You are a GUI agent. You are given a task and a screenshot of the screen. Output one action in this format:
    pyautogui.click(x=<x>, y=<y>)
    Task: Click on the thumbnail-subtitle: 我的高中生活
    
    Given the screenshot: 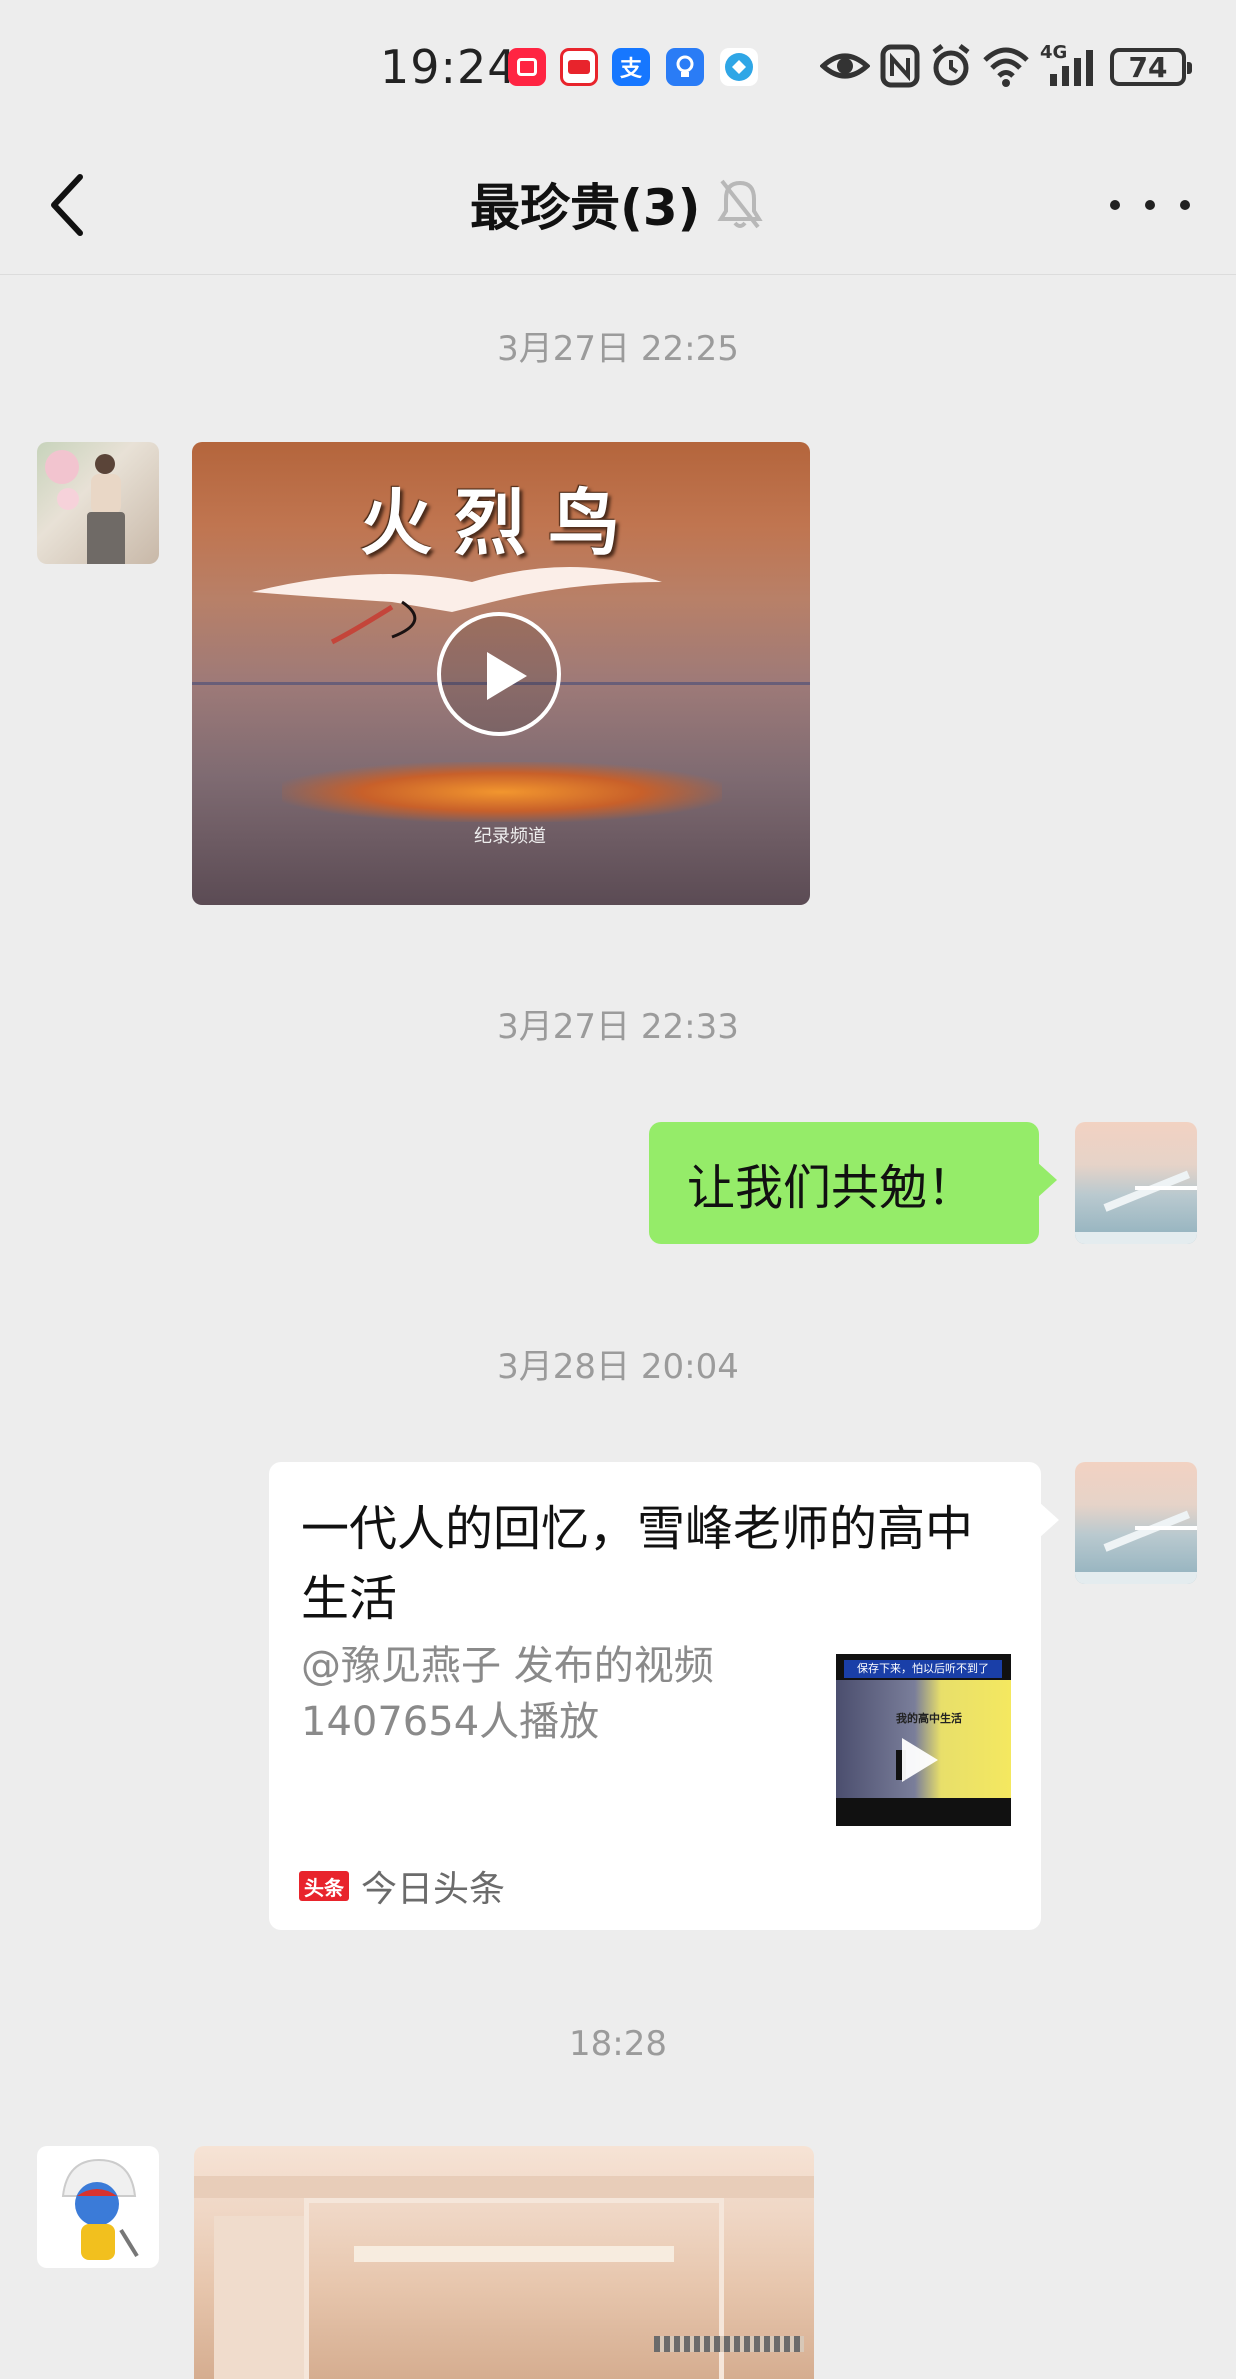 What is the action you would take?
    pyautogui.click(x=929, y=1718)
    